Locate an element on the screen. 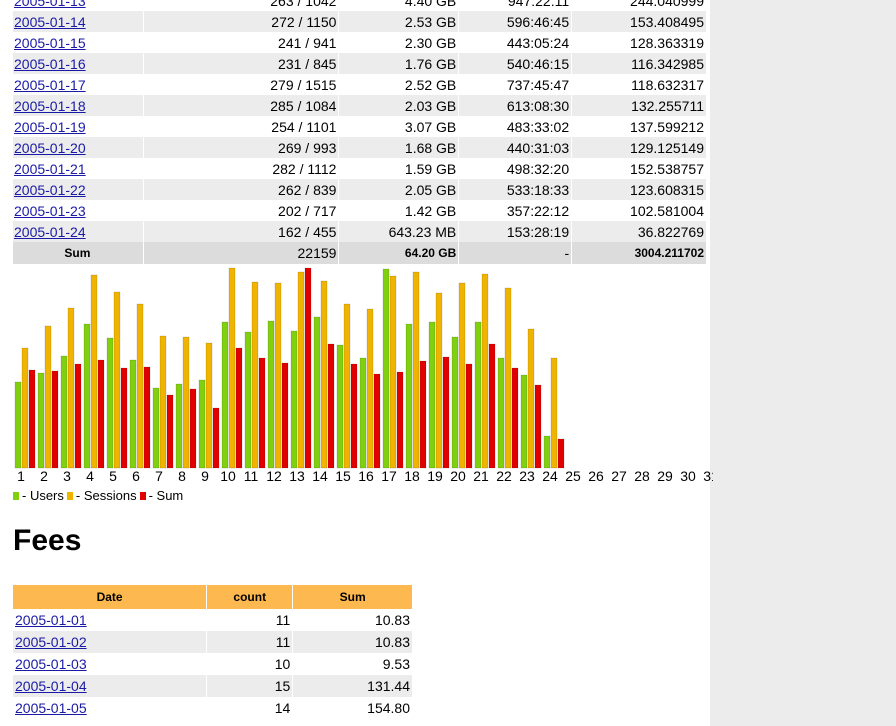  date-link: 2005-01-19 is located at coordinates (50, 127).